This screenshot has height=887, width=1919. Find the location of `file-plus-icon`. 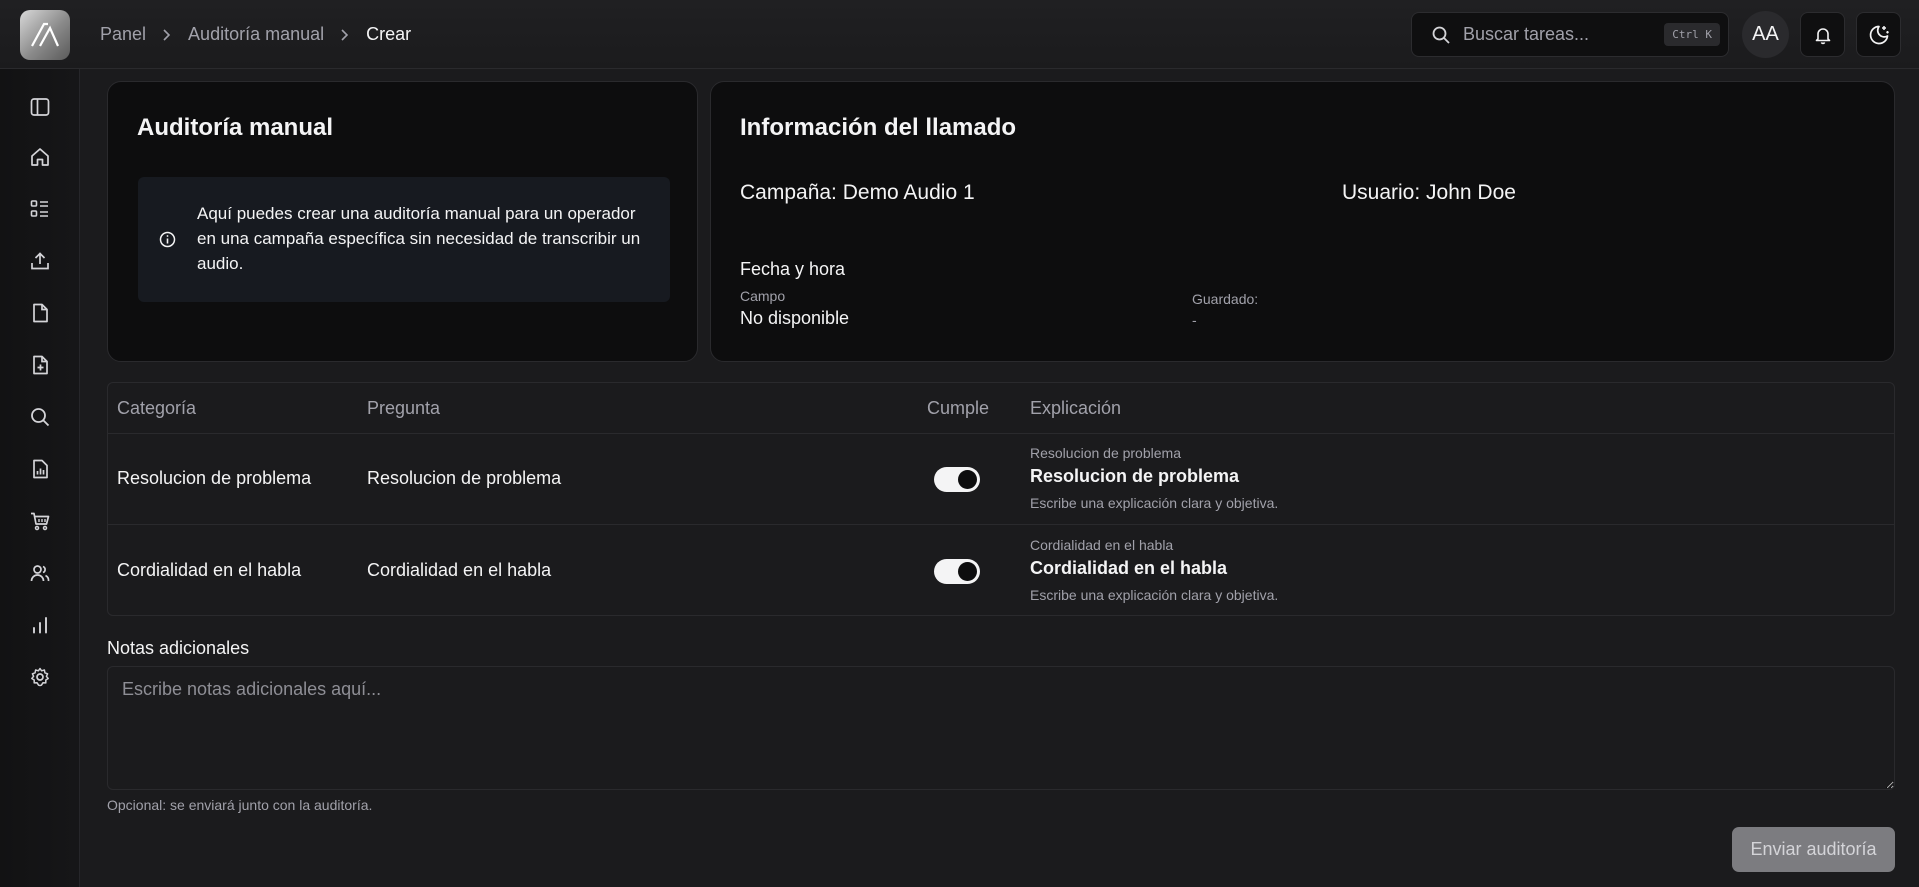

file-plus-icon is located at coordinates (40, 365).